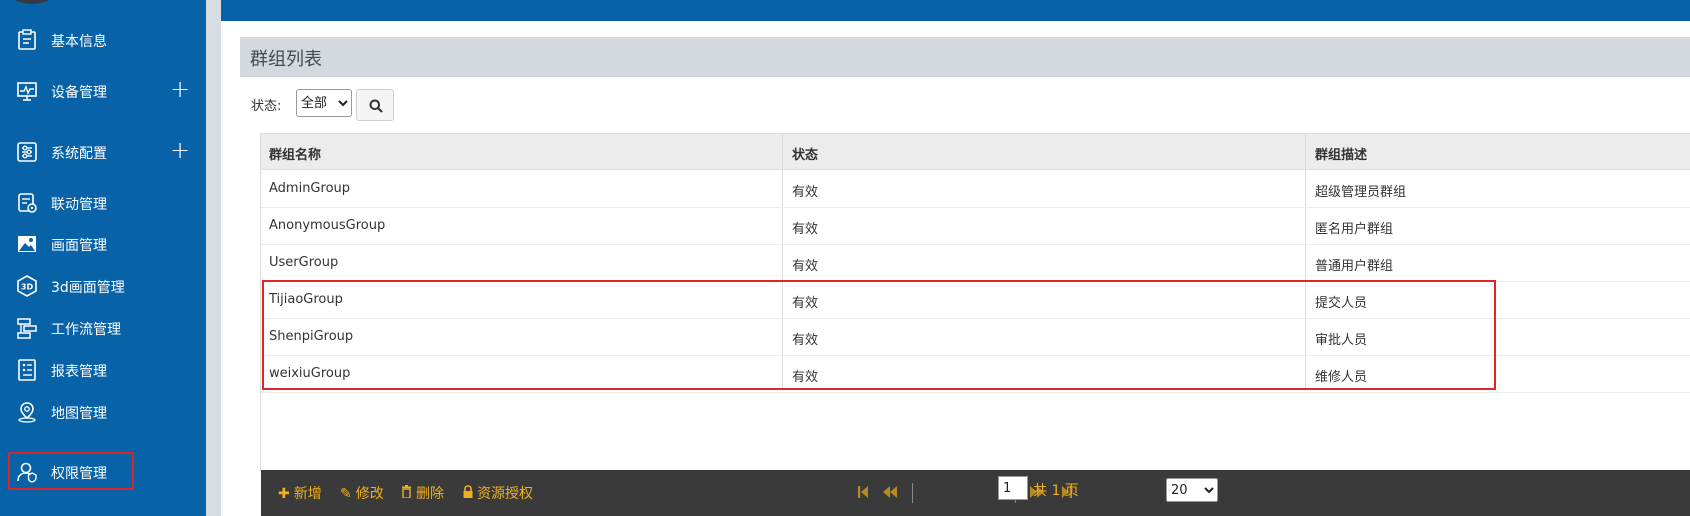 This screenshot has width=1690, height=516. I want to click on status-filter-select: 全部, so click(324, 103).